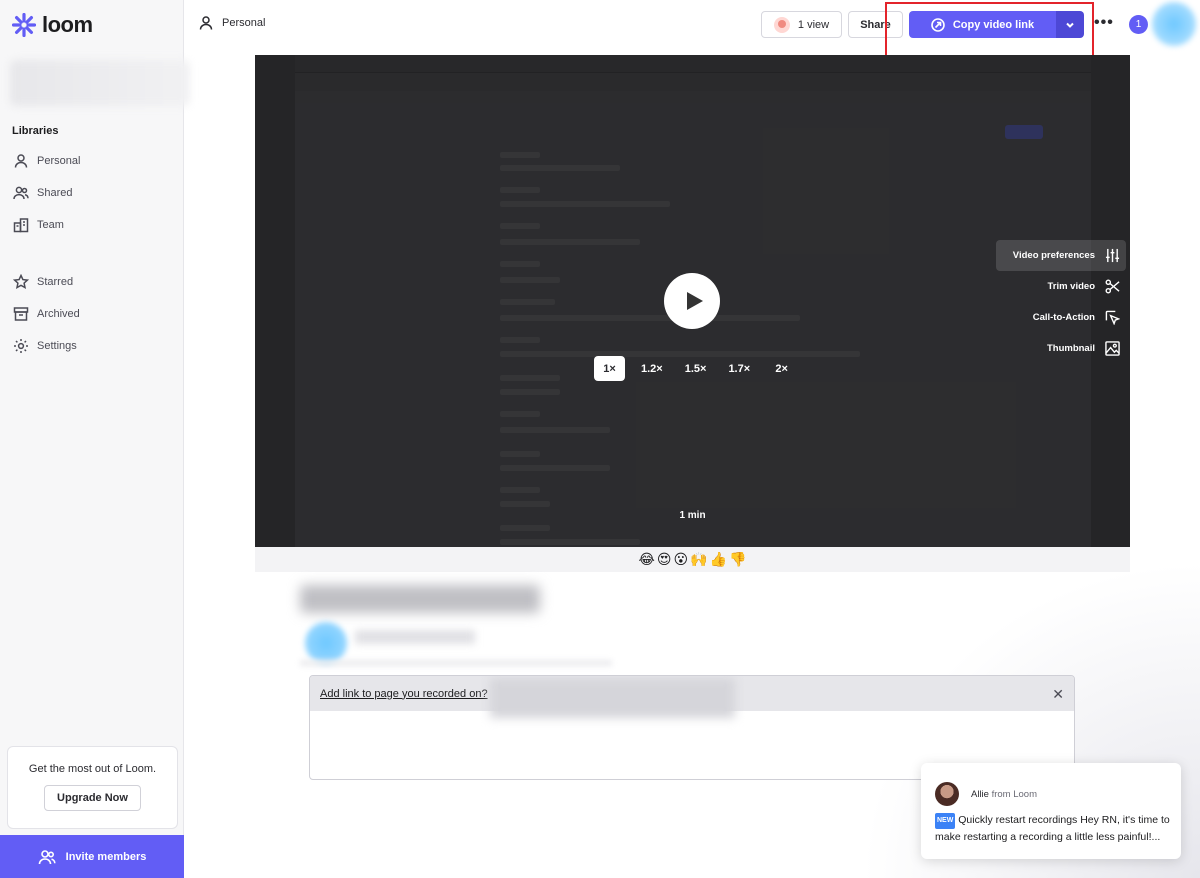  I want to click on playback-speed-selector: 1× 1.2× 1.5× 1.7× 2×, so click(695, 368).